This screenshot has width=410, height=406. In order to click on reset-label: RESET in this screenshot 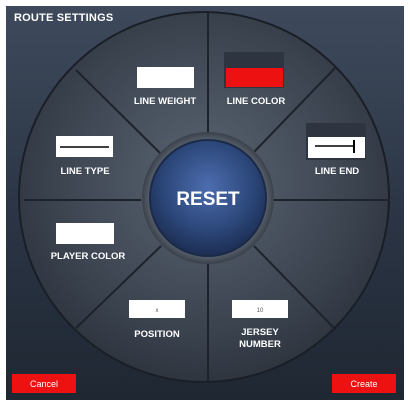, I will do `click(208, 199)`.